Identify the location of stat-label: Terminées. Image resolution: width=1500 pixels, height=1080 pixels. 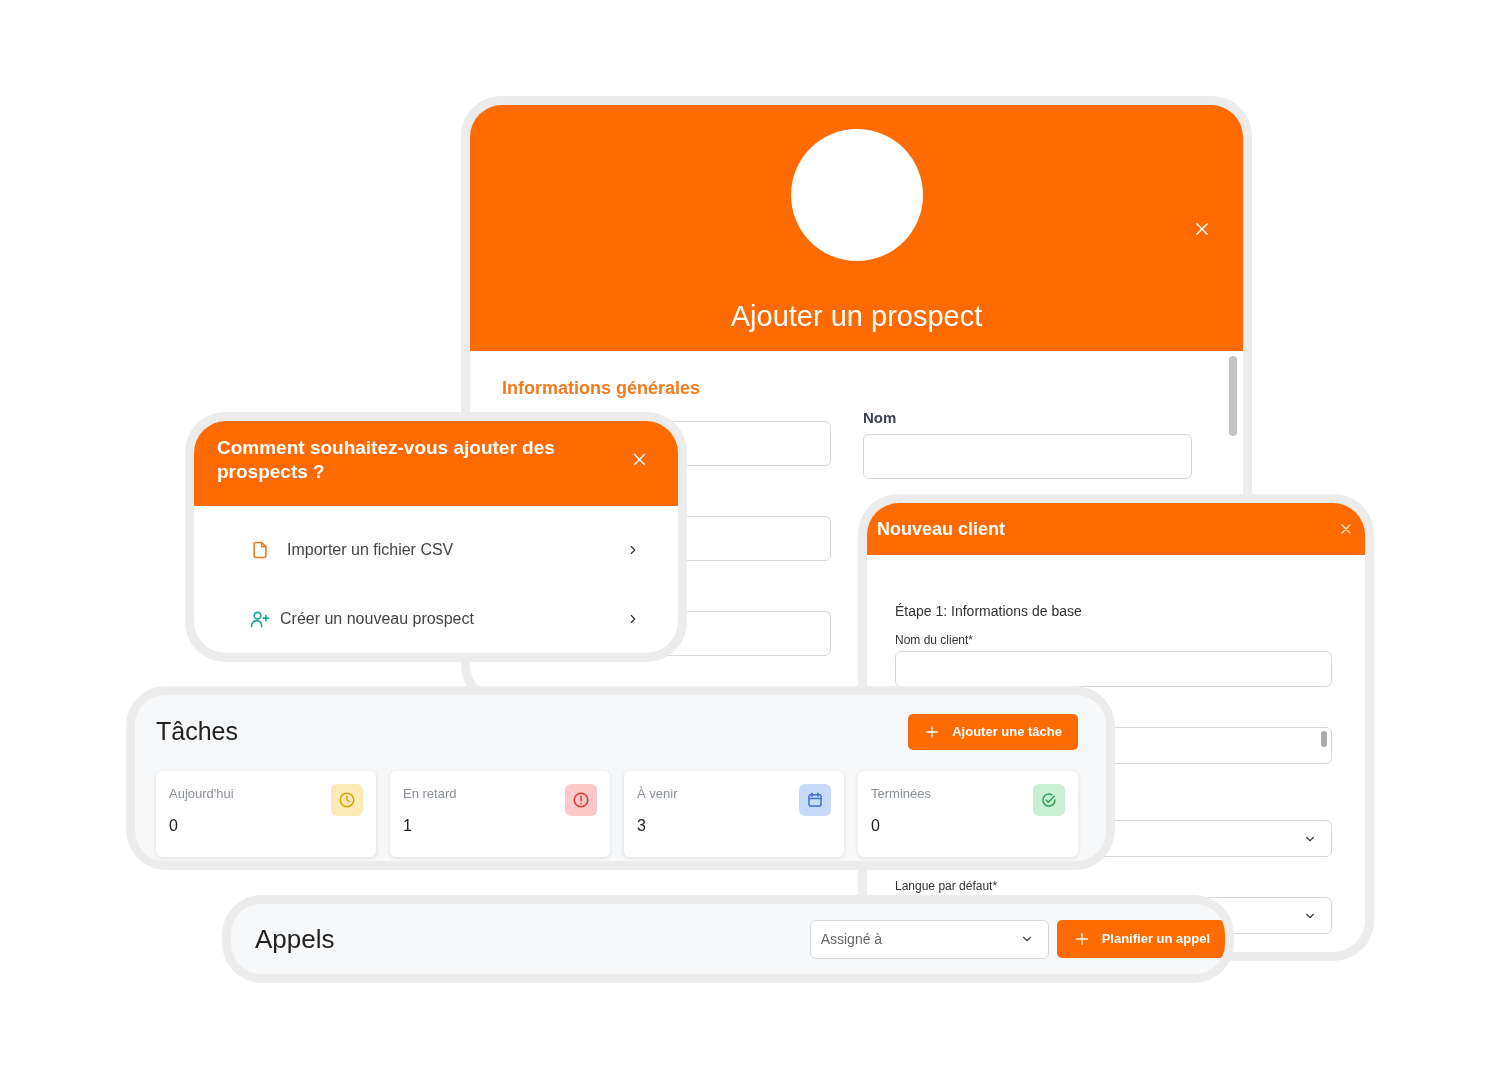
(901, 793).